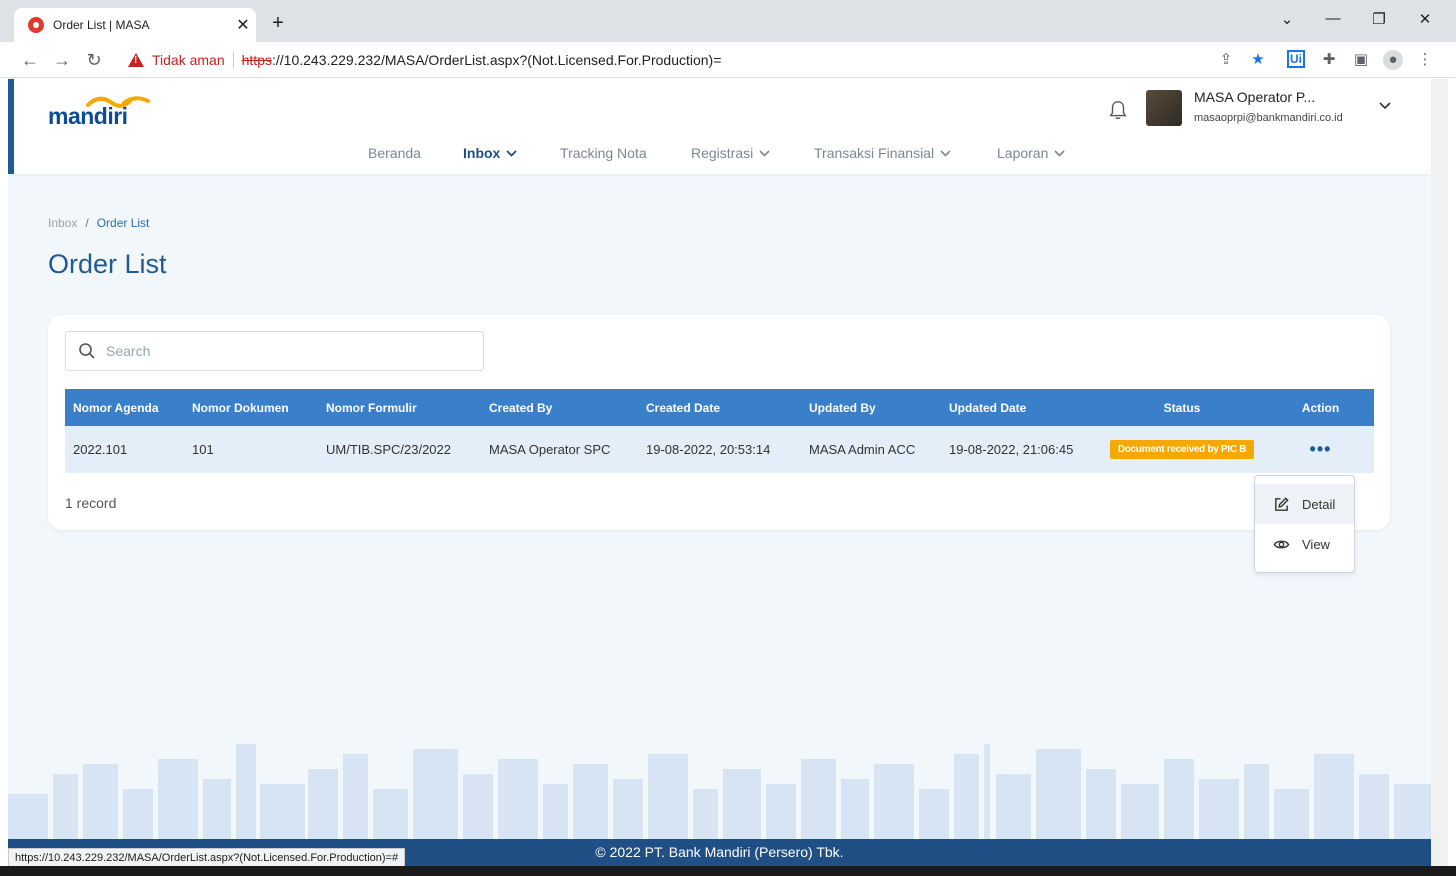 The height and width of the screenshot is (876, 1456). I want to click on mandiri-logo: mandiri, so click(103, 112).